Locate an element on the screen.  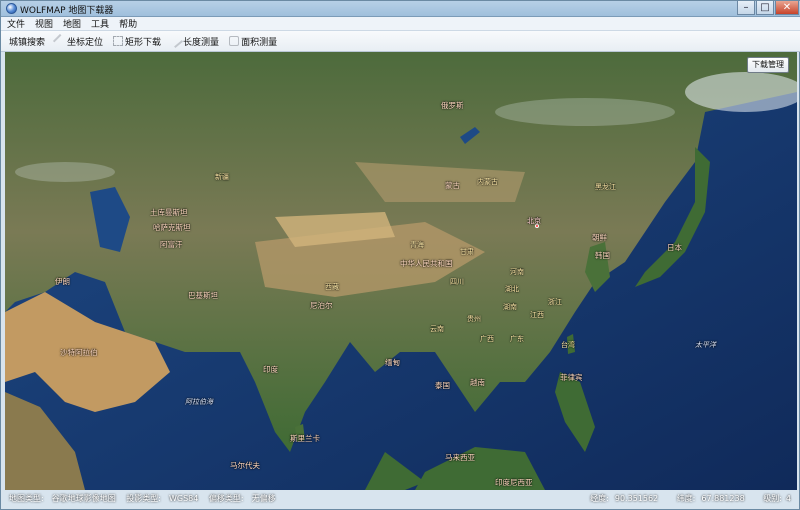
area-measure-label: 面积测量 is located at coordinates (259, 42).